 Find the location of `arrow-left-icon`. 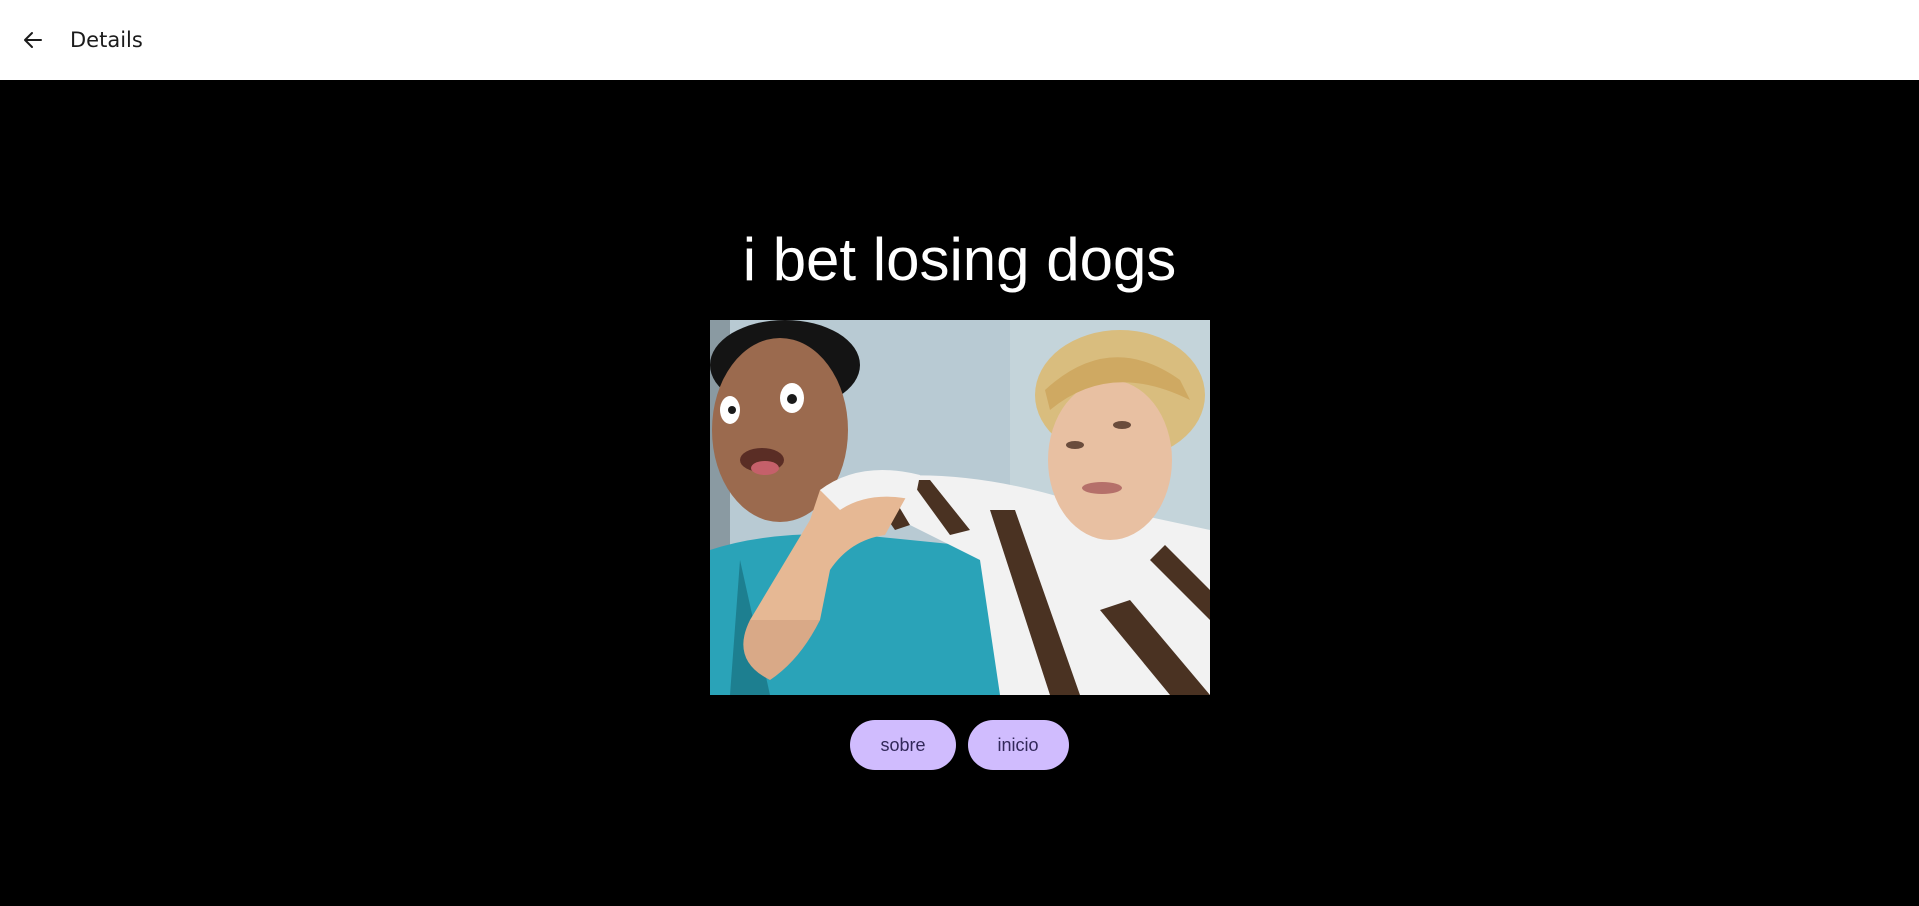

arrow-left-icon is located at coordinates (33, 40).